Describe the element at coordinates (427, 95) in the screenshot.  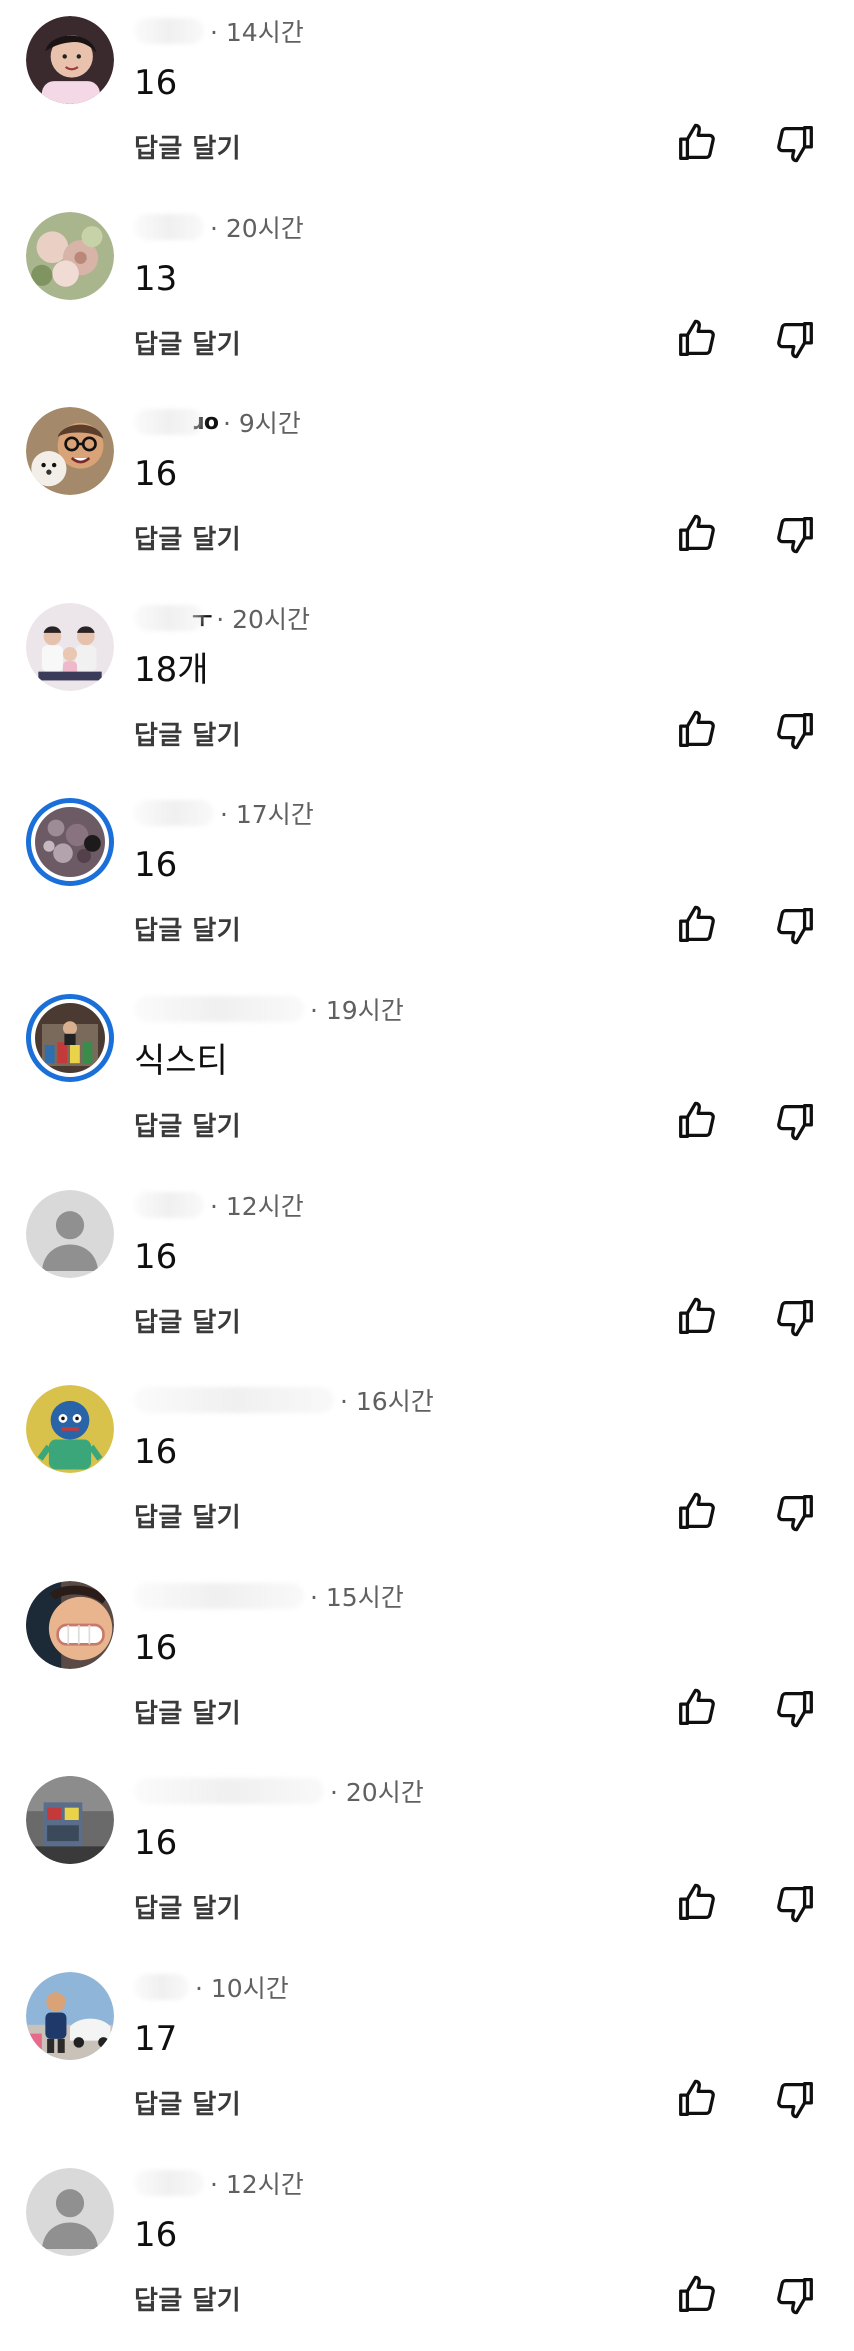
I see `comment-item: · 14시간 16 답글 달기` at that location.